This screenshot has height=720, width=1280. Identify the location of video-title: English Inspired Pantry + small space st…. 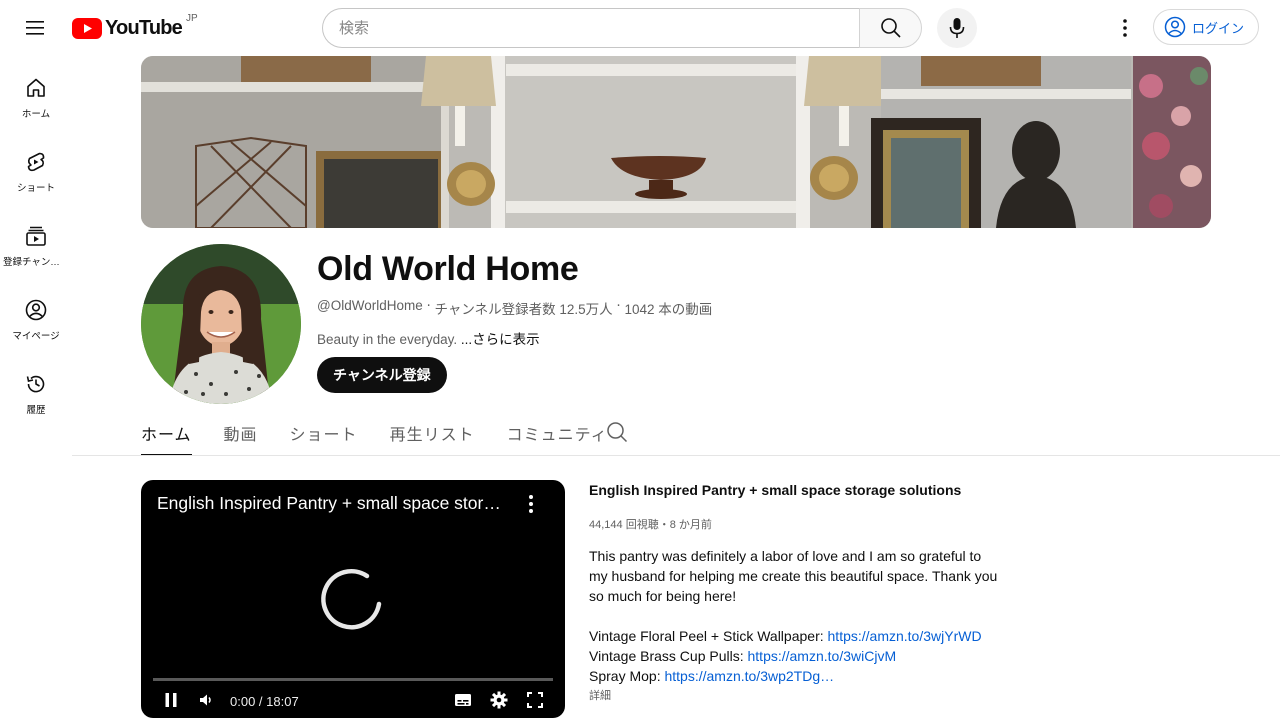
(794, 490).